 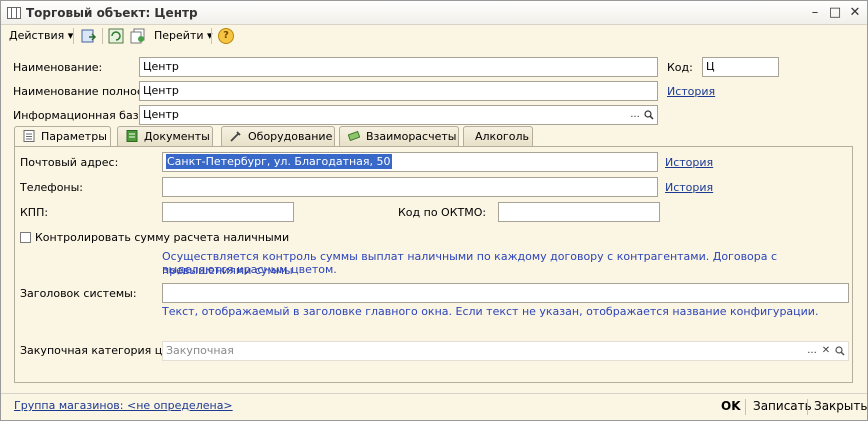 What do you see at coordinates (279, 161) in the screenshot?
I see `postal-address-value: Санкт-Петербург, ул. Благодатная, 50` at bounding box center [279, 161].